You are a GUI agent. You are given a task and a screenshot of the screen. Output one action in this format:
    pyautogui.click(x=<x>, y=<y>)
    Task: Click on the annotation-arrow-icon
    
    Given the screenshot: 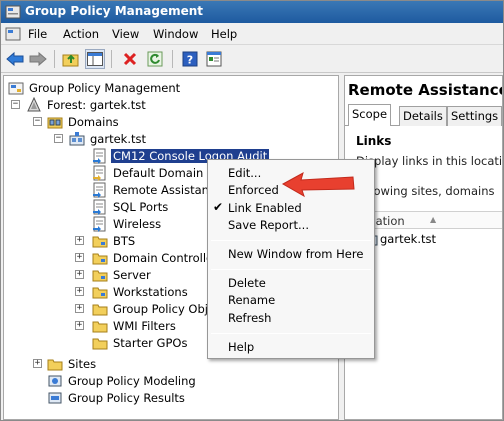 What is the action you would take?
    pyautogui.click(x=318, y=184)
    